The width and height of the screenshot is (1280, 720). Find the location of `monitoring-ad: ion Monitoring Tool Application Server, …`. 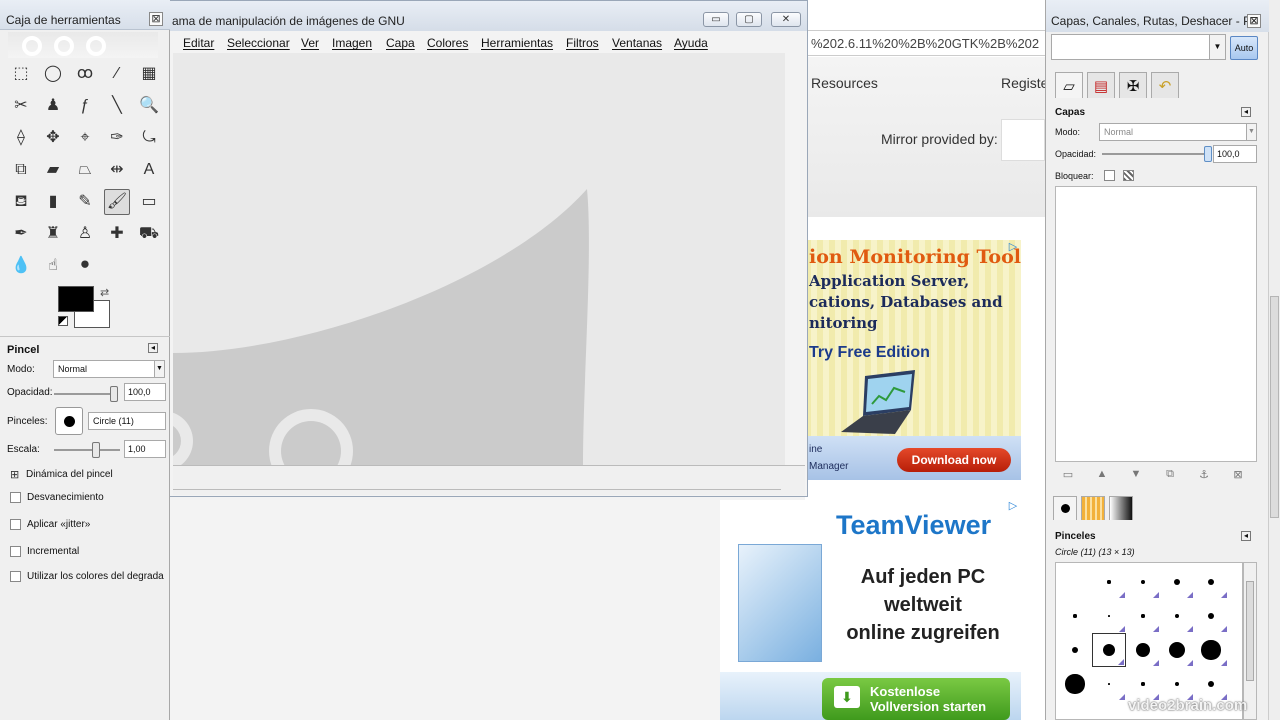

monitoring-ad: ion Monitoring Tool Application Server, … is located at coordinates (913, 360).